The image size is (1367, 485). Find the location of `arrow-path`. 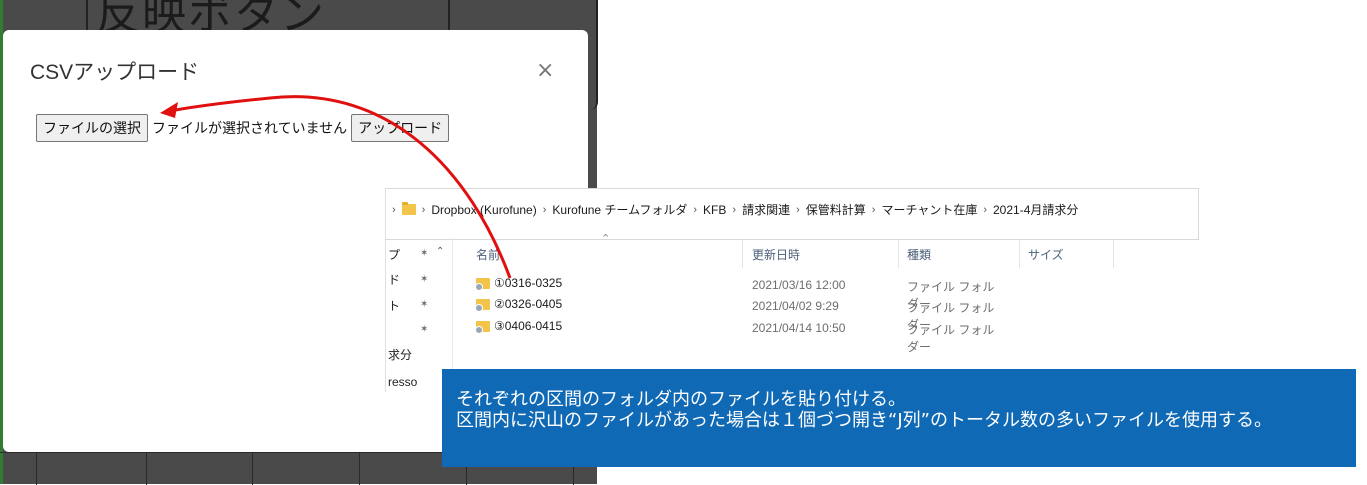

arrow-path is located at coordinates (338, 187).